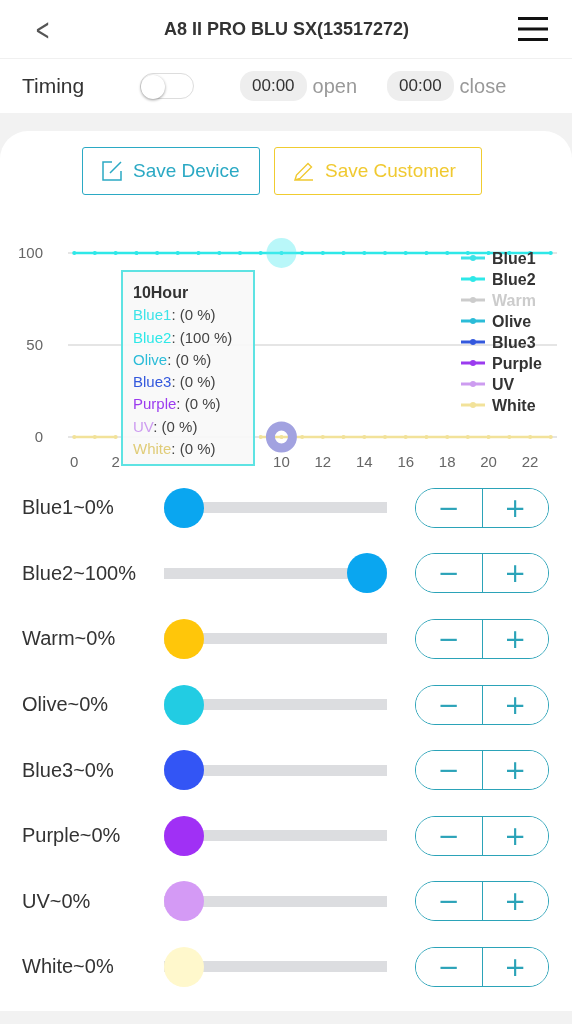 The width and height of the screenshot is (572, 1024). I want to click on axis-label: 20, so click(488, 461).